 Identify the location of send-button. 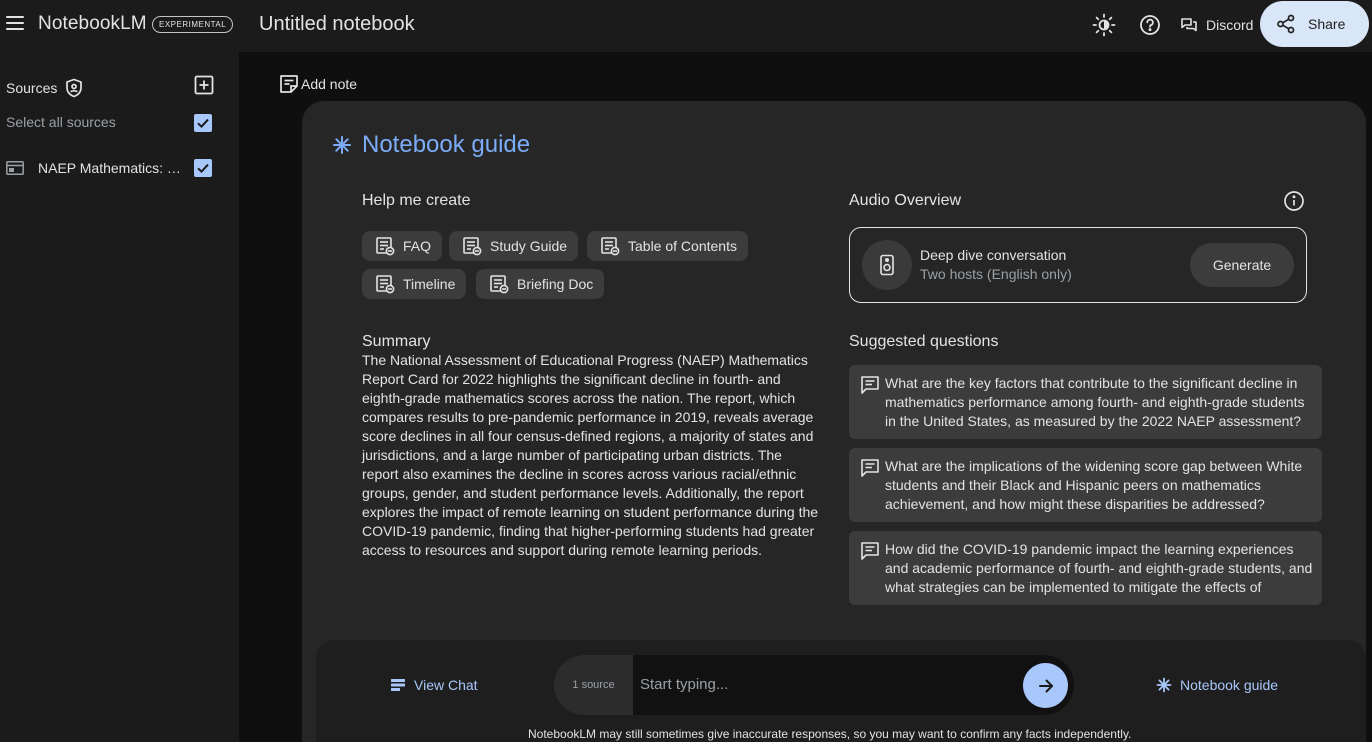
(1045, 685).